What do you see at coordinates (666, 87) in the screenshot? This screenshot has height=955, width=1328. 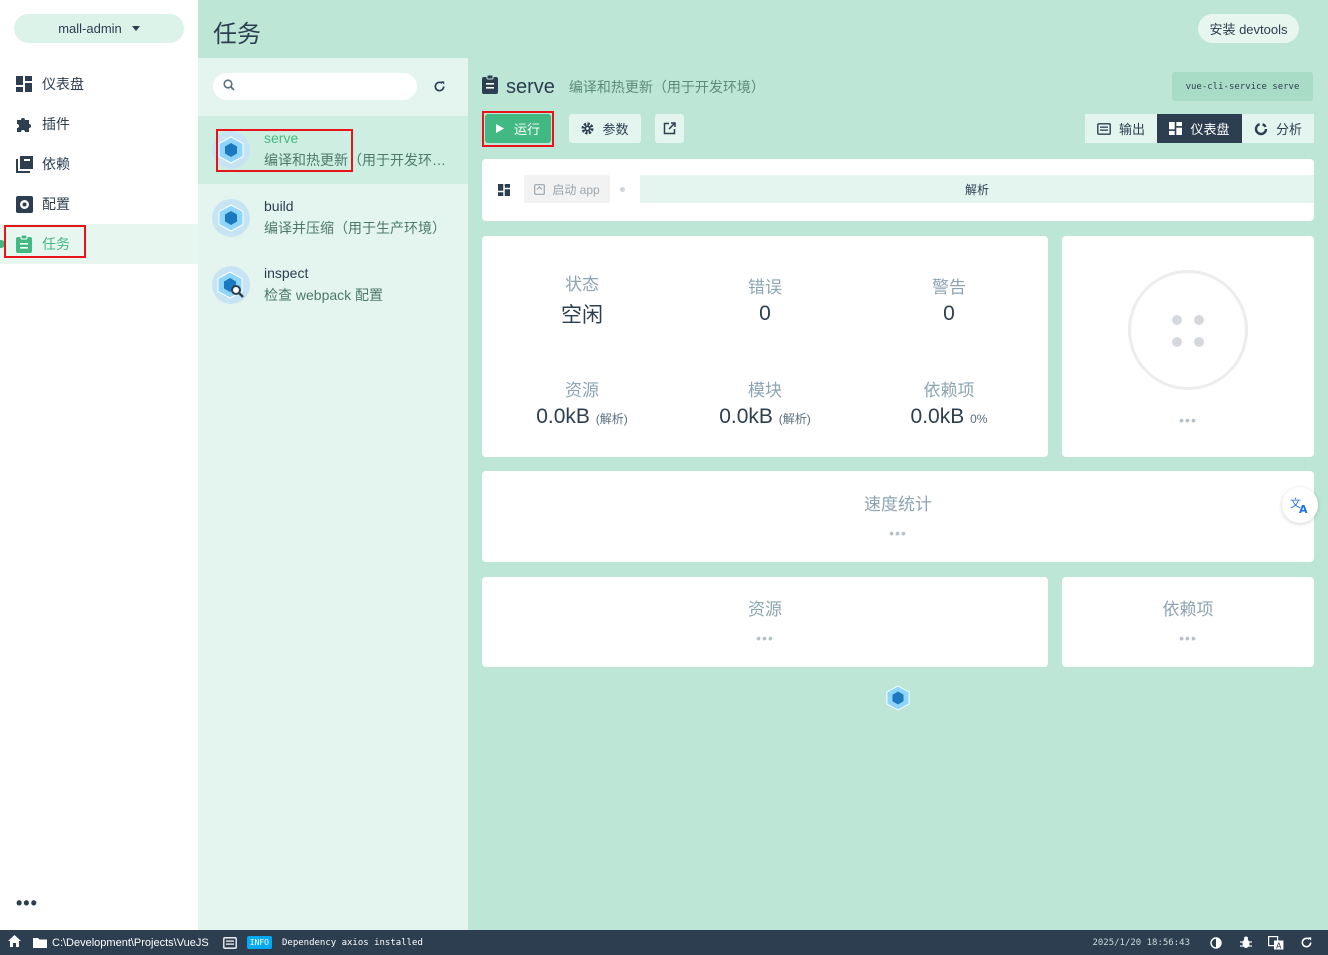 I see `task-subtitle: 编译和热更新（用于开发环境）` at bounding box center [666, 87].